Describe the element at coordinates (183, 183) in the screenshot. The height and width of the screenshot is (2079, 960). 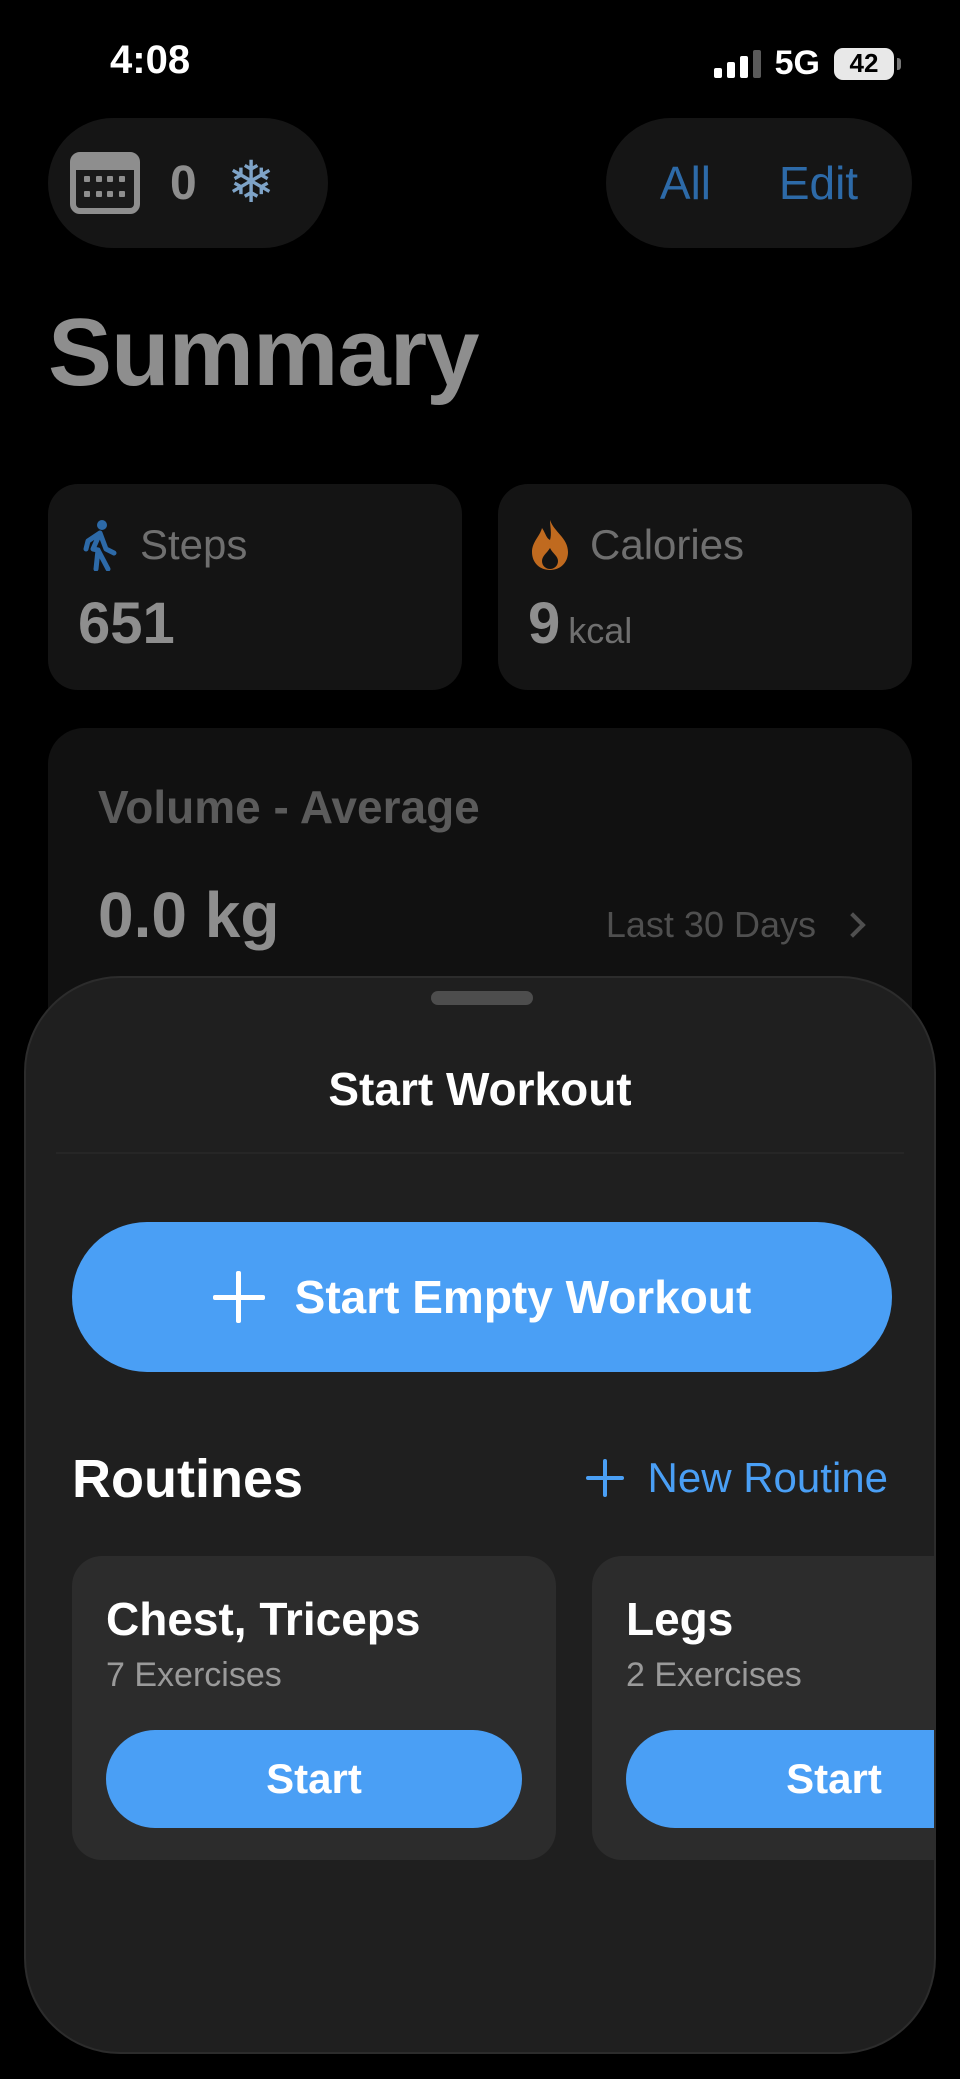
I see `streak-count: 0` at that location.